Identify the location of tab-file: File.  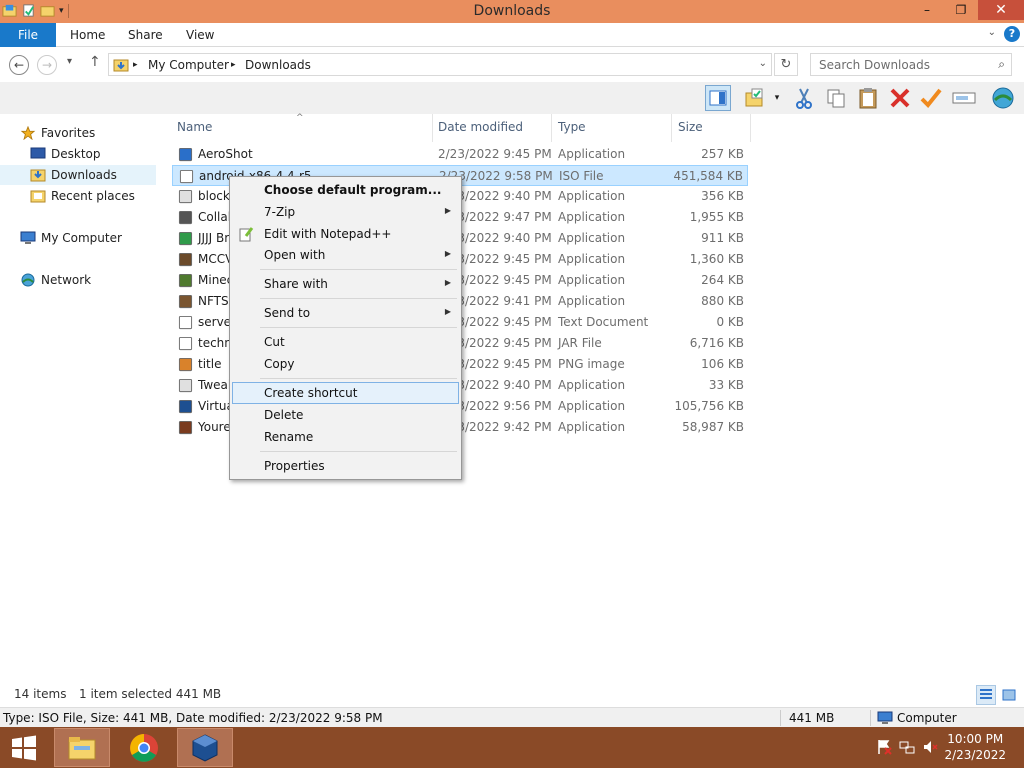
(28, 35).